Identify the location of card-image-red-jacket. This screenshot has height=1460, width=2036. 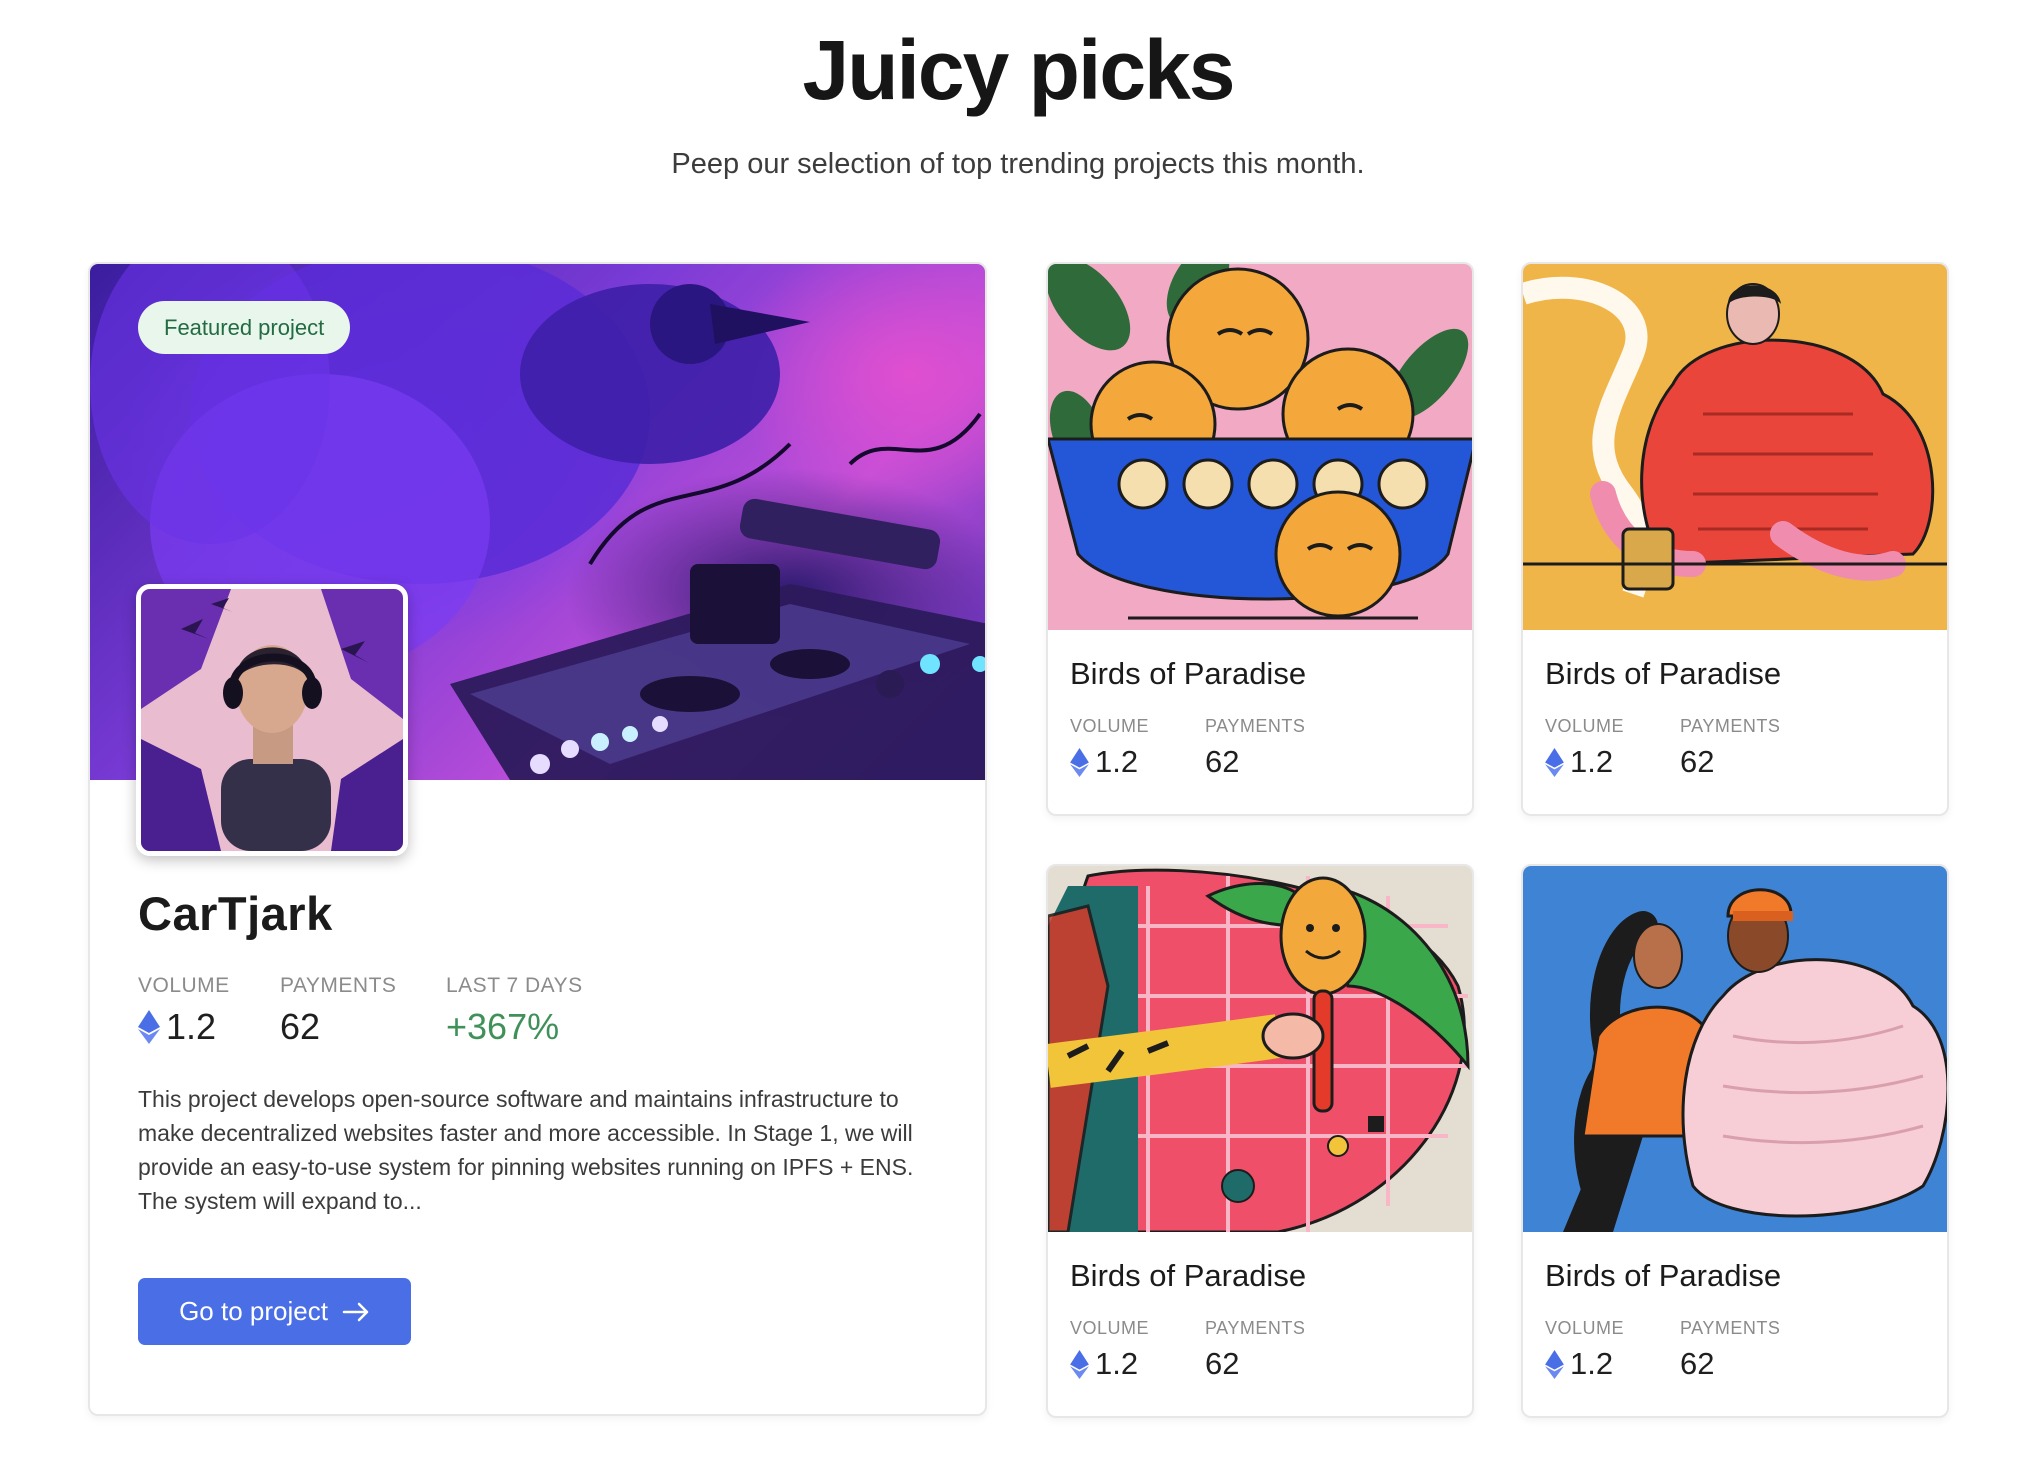
(1735, 447).